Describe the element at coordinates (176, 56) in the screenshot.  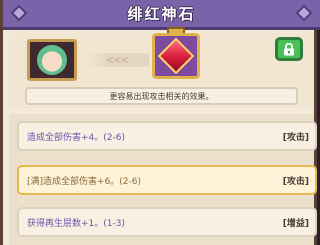
I see `crimson-gem-icon` at that location.